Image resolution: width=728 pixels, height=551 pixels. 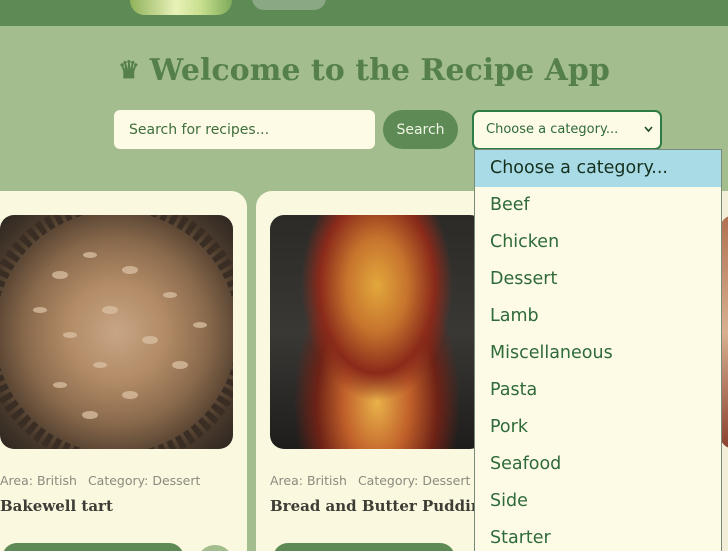 What do you see at coordinates (598, 242) in the screenshot?
I see `category-option: Chicken` at bounding box center [598, 242].